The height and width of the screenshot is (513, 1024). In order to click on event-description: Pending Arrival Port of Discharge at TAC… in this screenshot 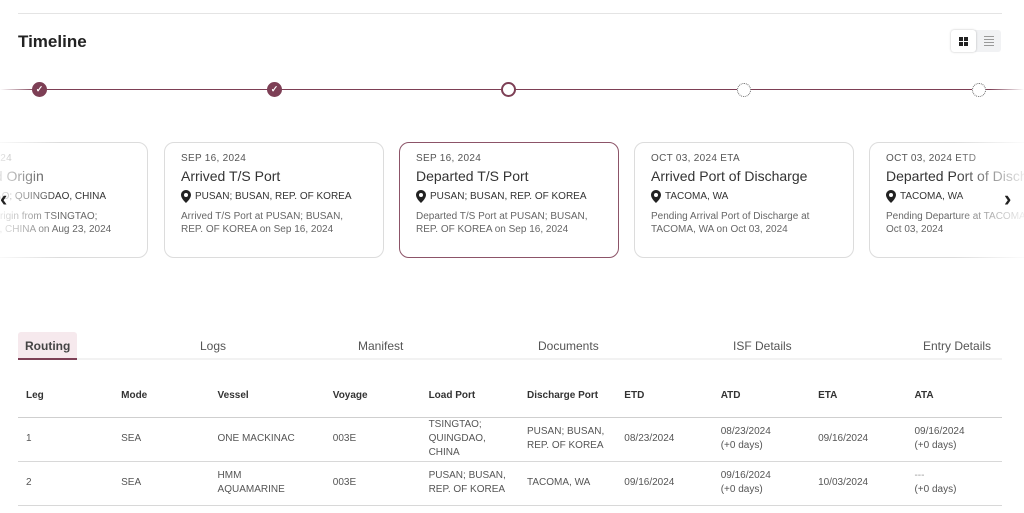, I will do `click(730, 223)`.